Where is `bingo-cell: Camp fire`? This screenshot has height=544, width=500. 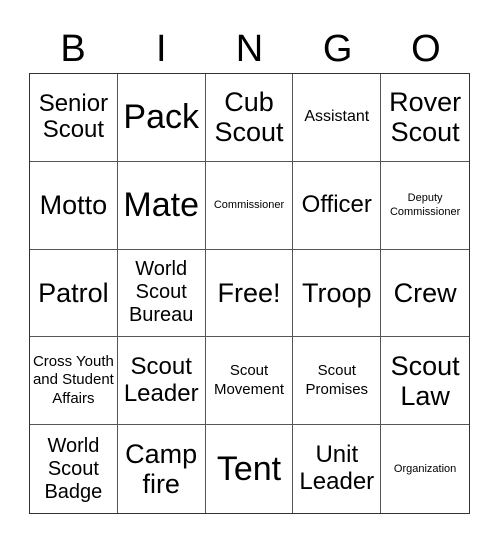
bingo-cell: Camp fire is located at coordinates (162, 469).